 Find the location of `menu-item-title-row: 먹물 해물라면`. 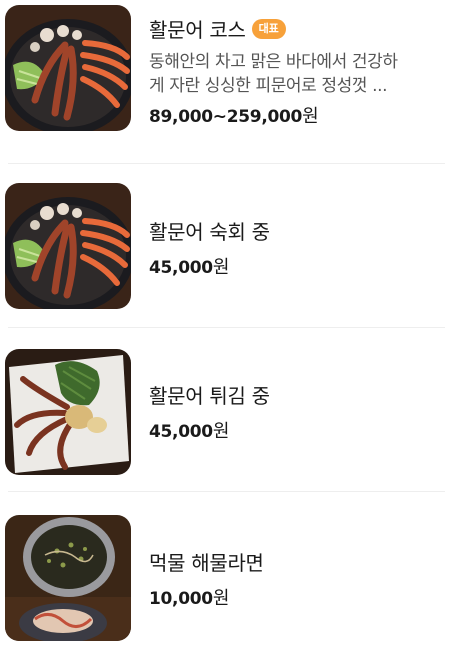

menu-item-title-row: 먹물 해물라면 is located at coordinates (299, 561).